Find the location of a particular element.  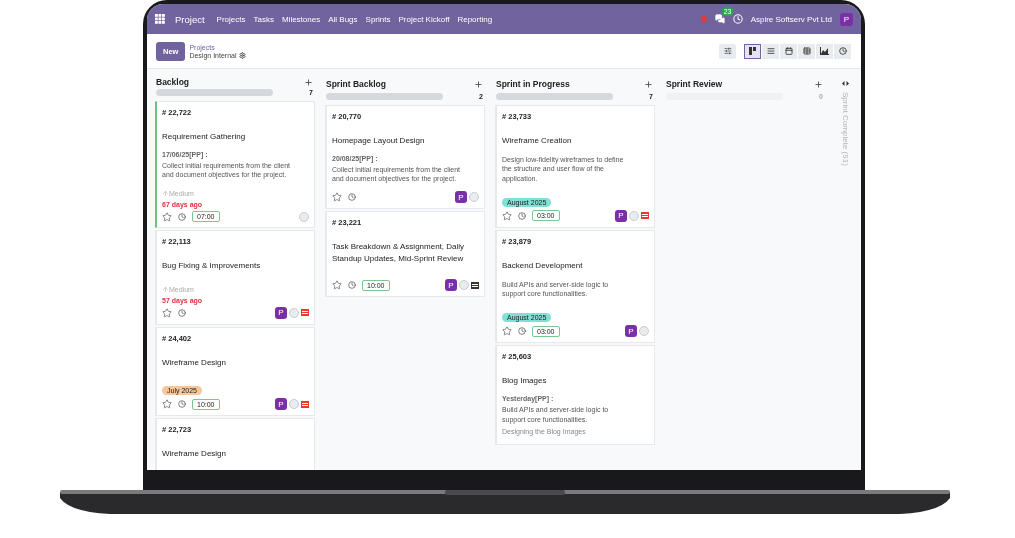

task-title: Task Breakdown & Assignment, Daily Standup Updates, Mid-Sprint Review is located at coordinates (399, 253).